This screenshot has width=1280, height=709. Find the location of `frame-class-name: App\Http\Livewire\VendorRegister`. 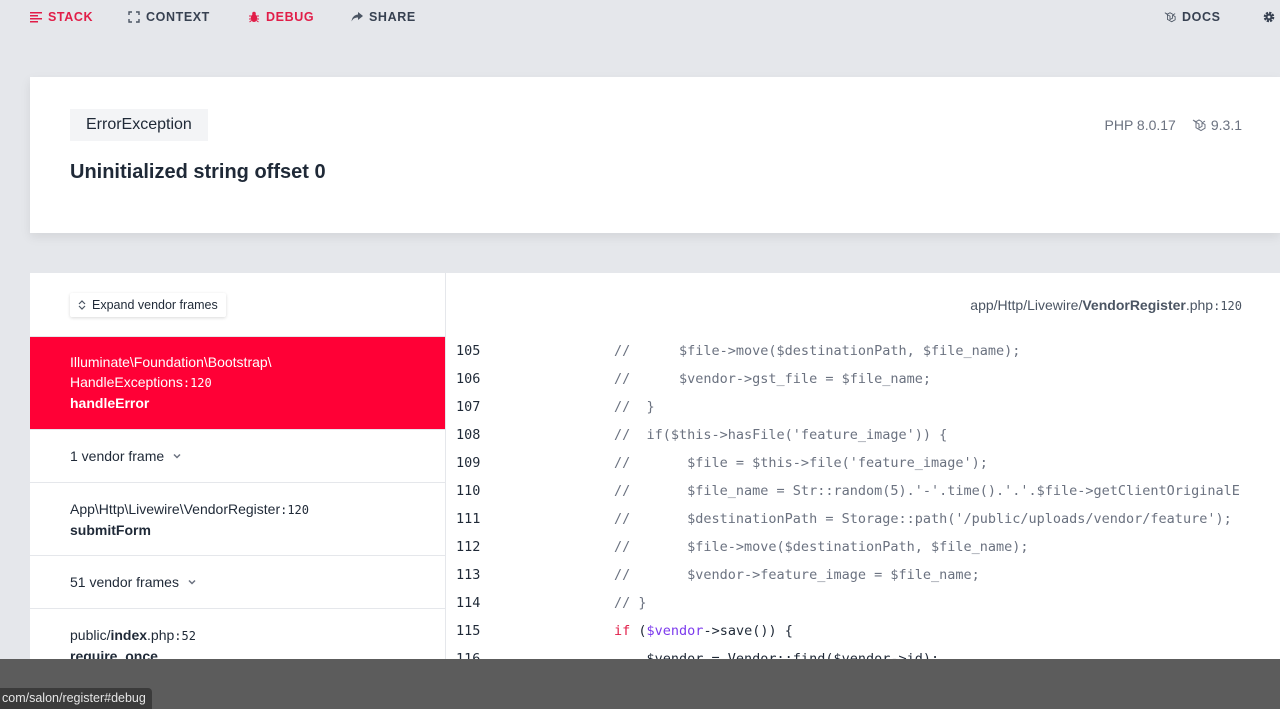

frame-class-name: App\Http\Livewire\VendorRegister is located at coordinates (175, 509).